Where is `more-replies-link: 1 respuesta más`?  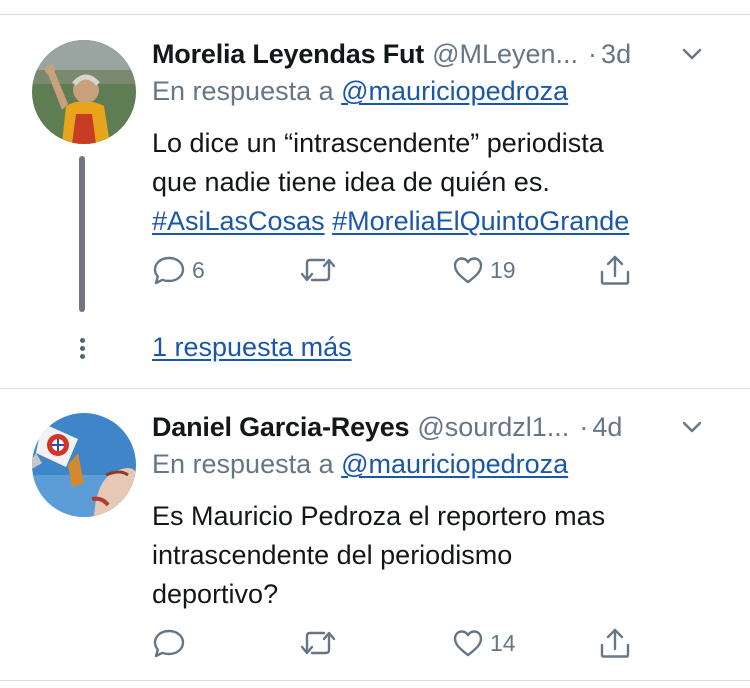
more-replies-link: 1 respuesta más is located at coordinates (252, 347).